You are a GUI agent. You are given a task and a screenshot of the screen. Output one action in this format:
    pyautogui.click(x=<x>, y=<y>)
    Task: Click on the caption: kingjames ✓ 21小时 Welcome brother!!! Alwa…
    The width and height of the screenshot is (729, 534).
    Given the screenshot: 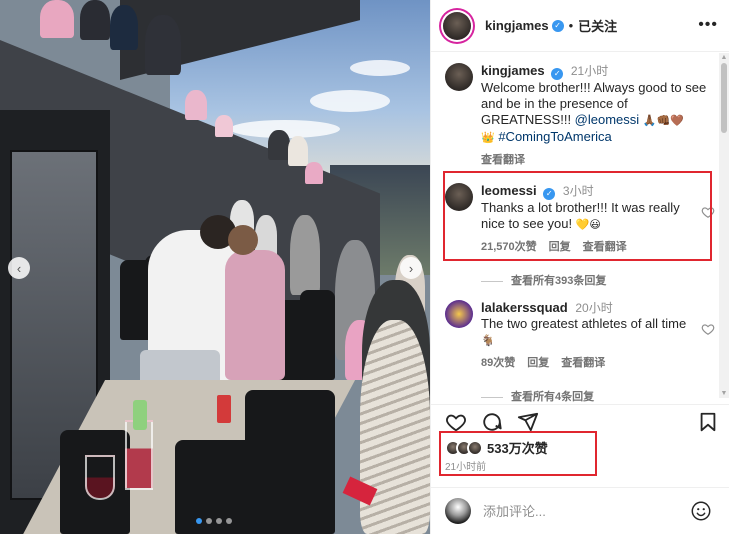 What is the action you would take?
    pyautogui.click(x=580, y=115)
    